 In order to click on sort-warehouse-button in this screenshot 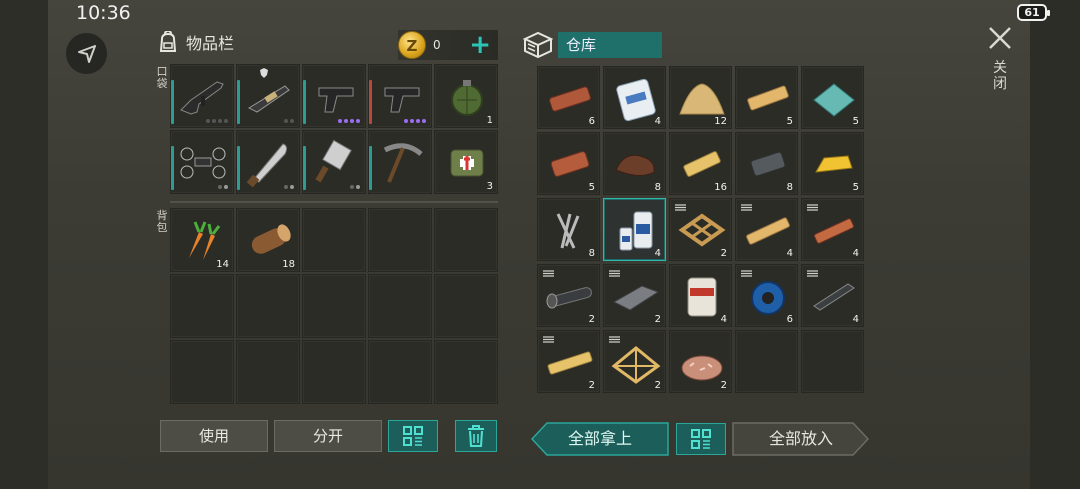, I will do `click(701, 439)`.